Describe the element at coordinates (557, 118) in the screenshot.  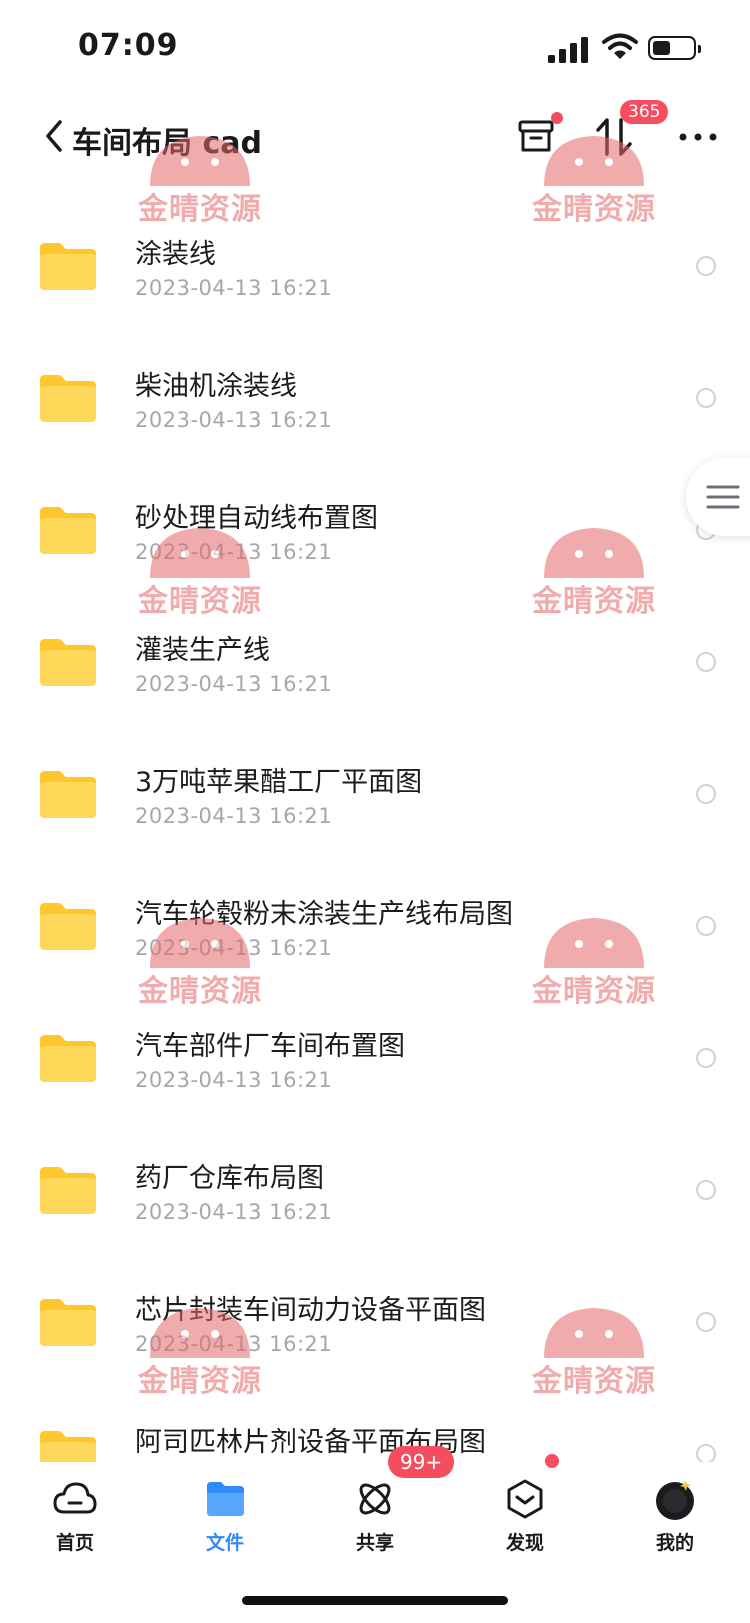
I see `recycle-notification-dot` at that location.